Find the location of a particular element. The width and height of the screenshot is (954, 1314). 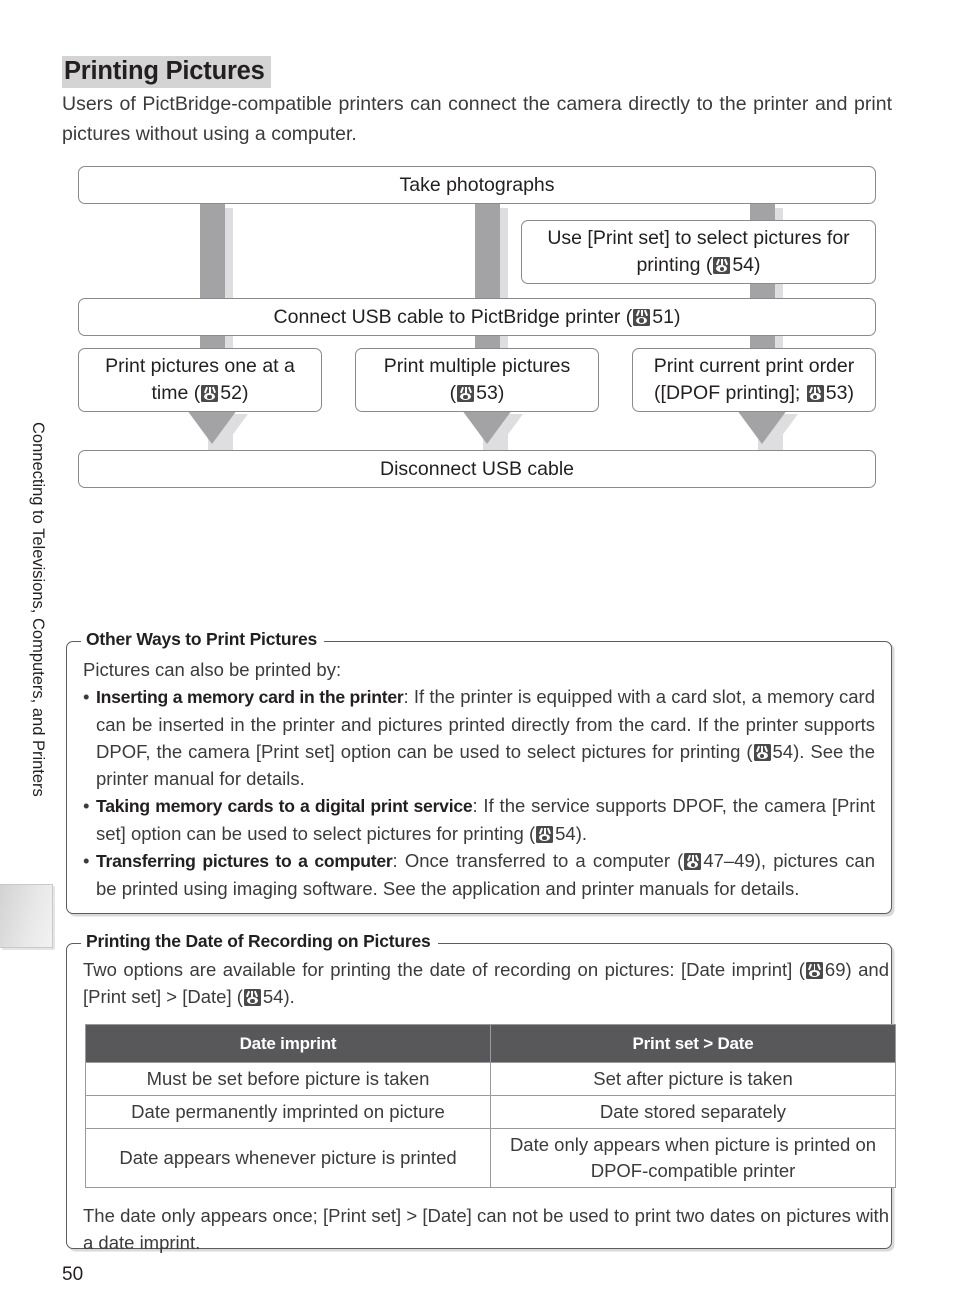

note-other-ways-lead: Pictures can also be printed by: is located at coordinates (212, 669).